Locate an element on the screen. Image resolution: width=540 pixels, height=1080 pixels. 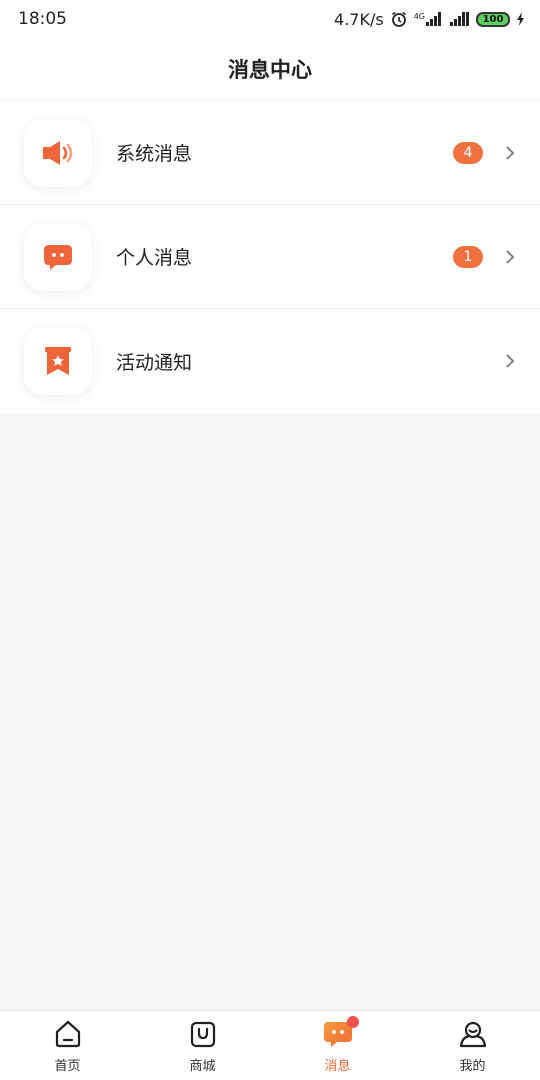
tab-home: 首页 is located at coordinates (67, 1045).